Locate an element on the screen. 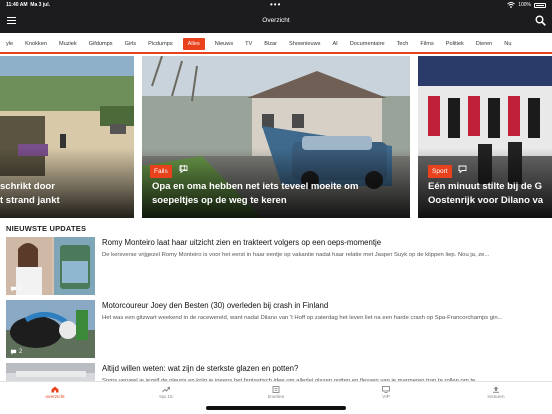 This screenshot has width=552, height=414. home-indicator is located at coordinates (276, 408).